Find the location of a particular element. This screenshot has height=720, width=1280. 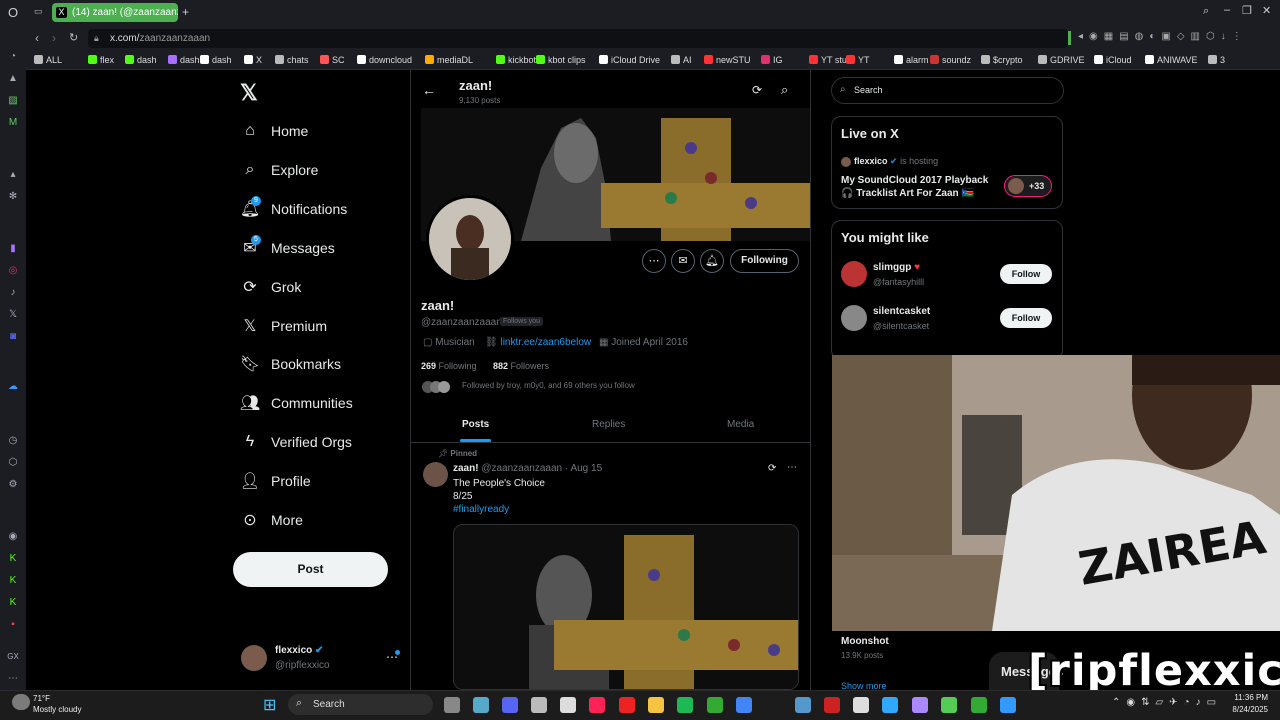

gx-icon: GX is located at coordinates (13, 657).